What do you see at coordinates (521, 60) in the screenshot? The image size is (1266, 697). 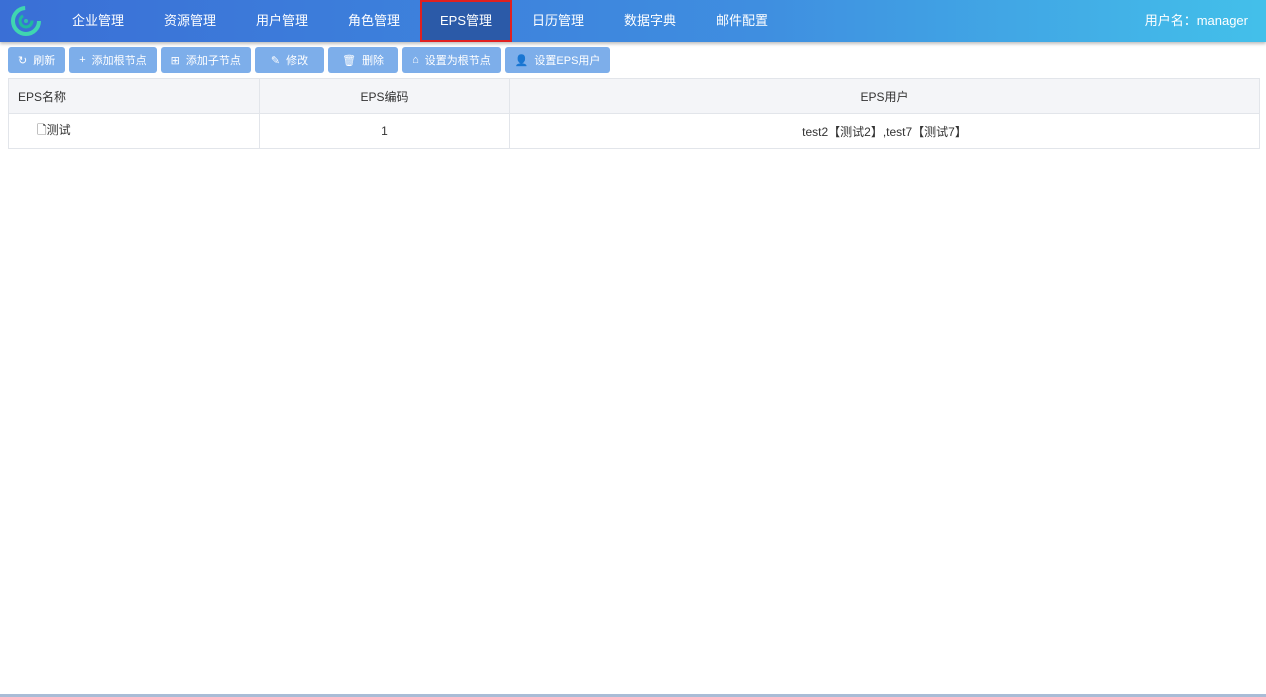 I see `user-icon: 👤` at bounding box center [521, 60].